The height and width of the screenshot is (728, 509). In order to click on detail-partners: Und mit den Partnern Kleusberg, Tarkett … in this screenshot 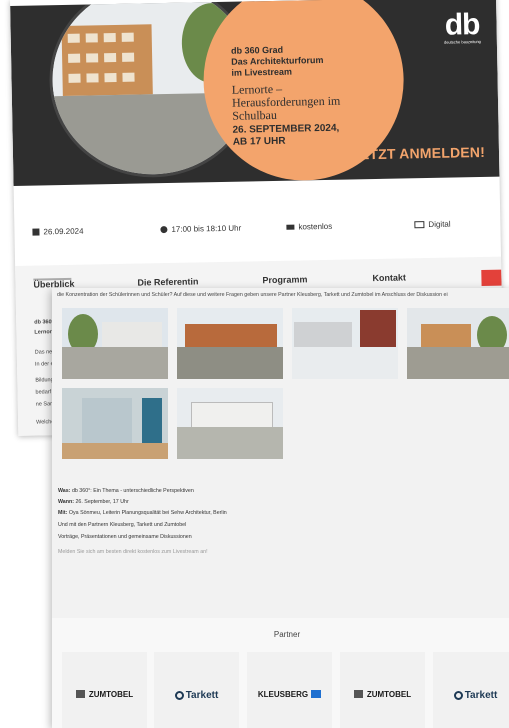, I will do `click(122, 525)`.